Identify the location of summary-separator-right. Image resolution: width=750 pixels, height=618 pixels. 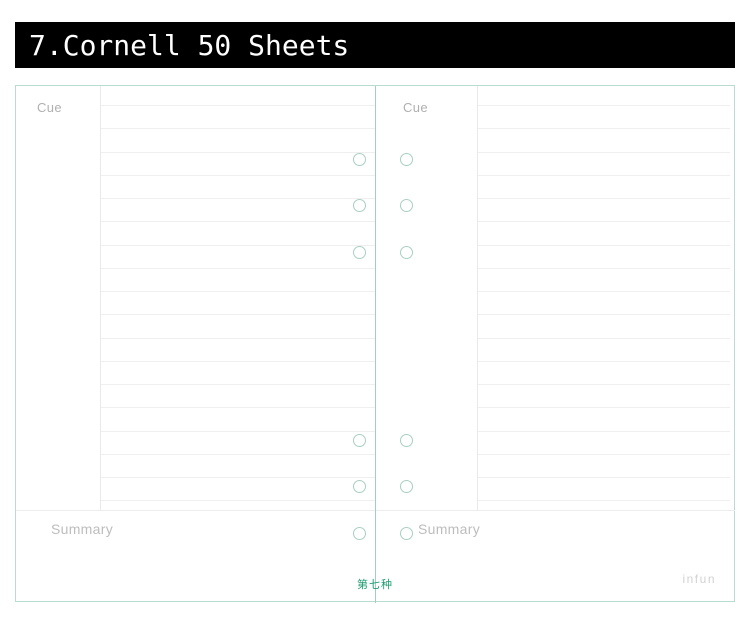
(555, 510).